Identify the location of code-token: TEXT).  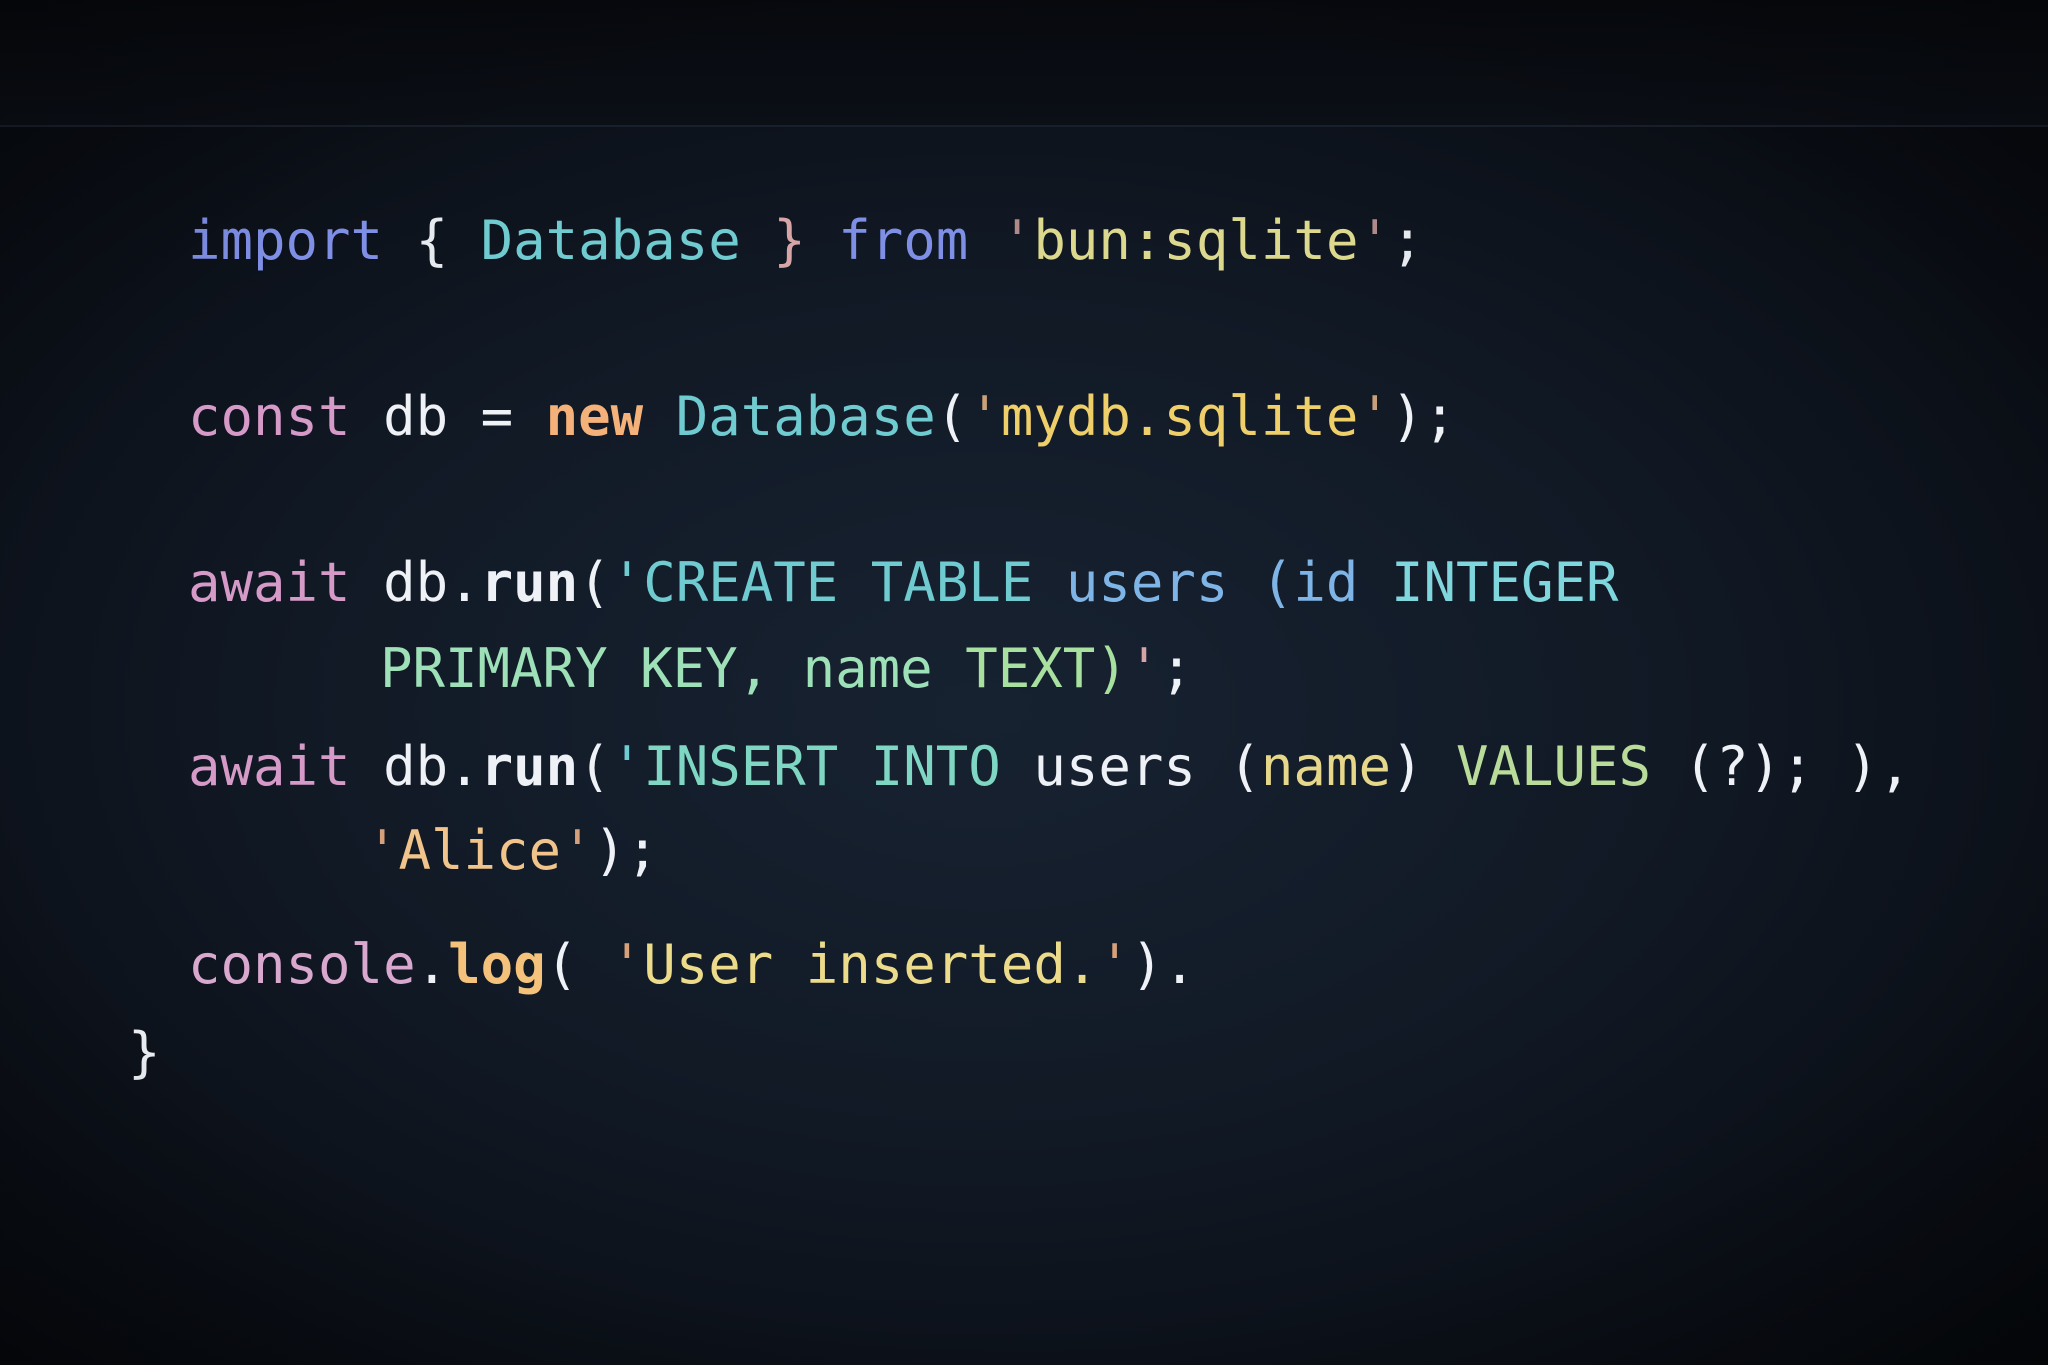
(1046, 668).